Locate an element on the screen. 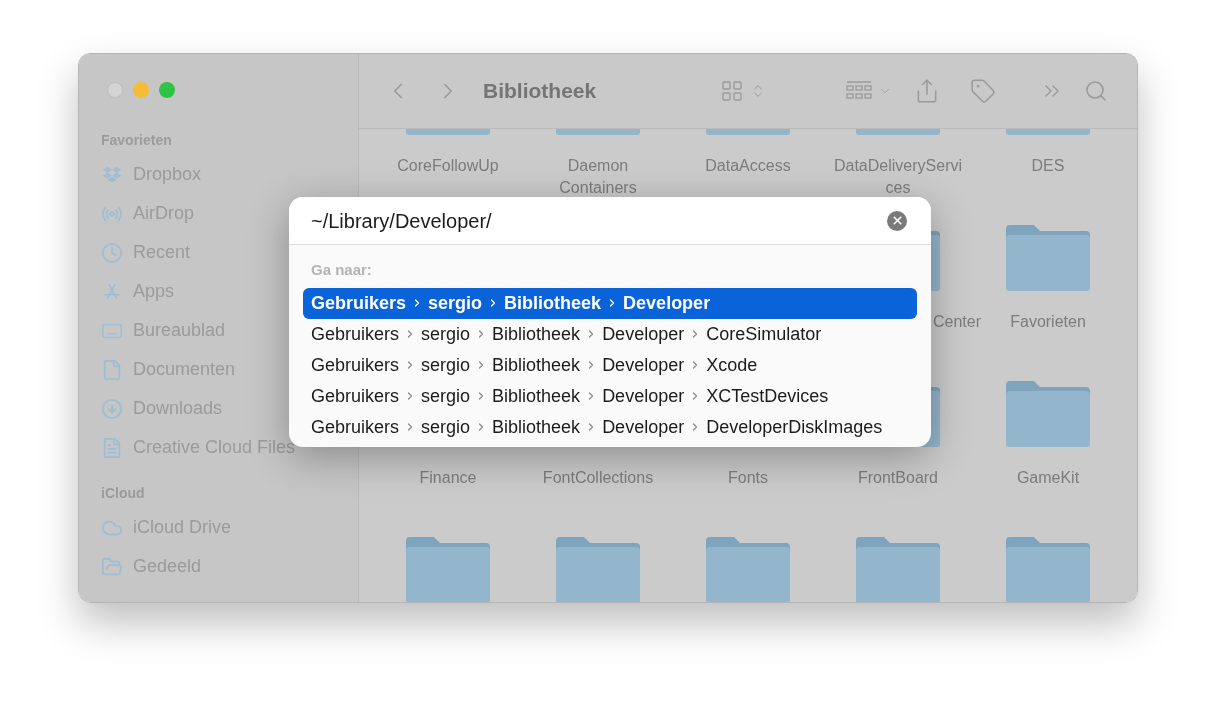 This screenshot has height=707, width=1216. window-title: Bibliotheek is located at coordinates (540, 91).